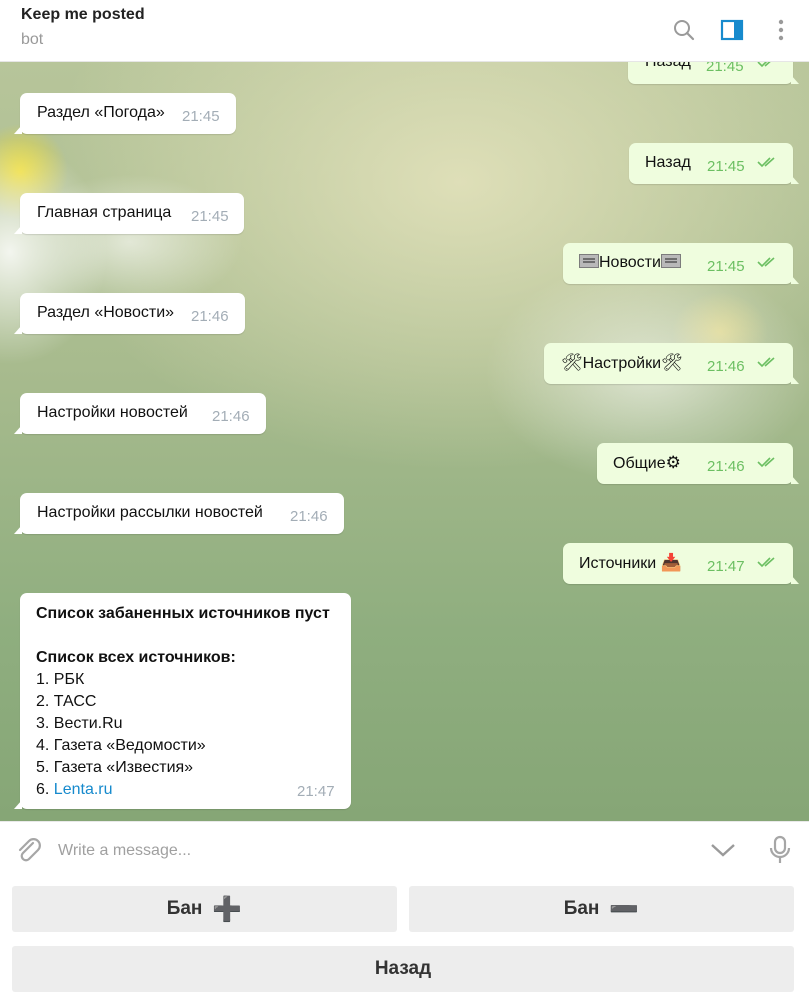 This screenshot has width=809, height=994. Describe the element at coordinates (150, 512) in the screenshot. I see `message-text: Настройки рассылки новостей` at that location.